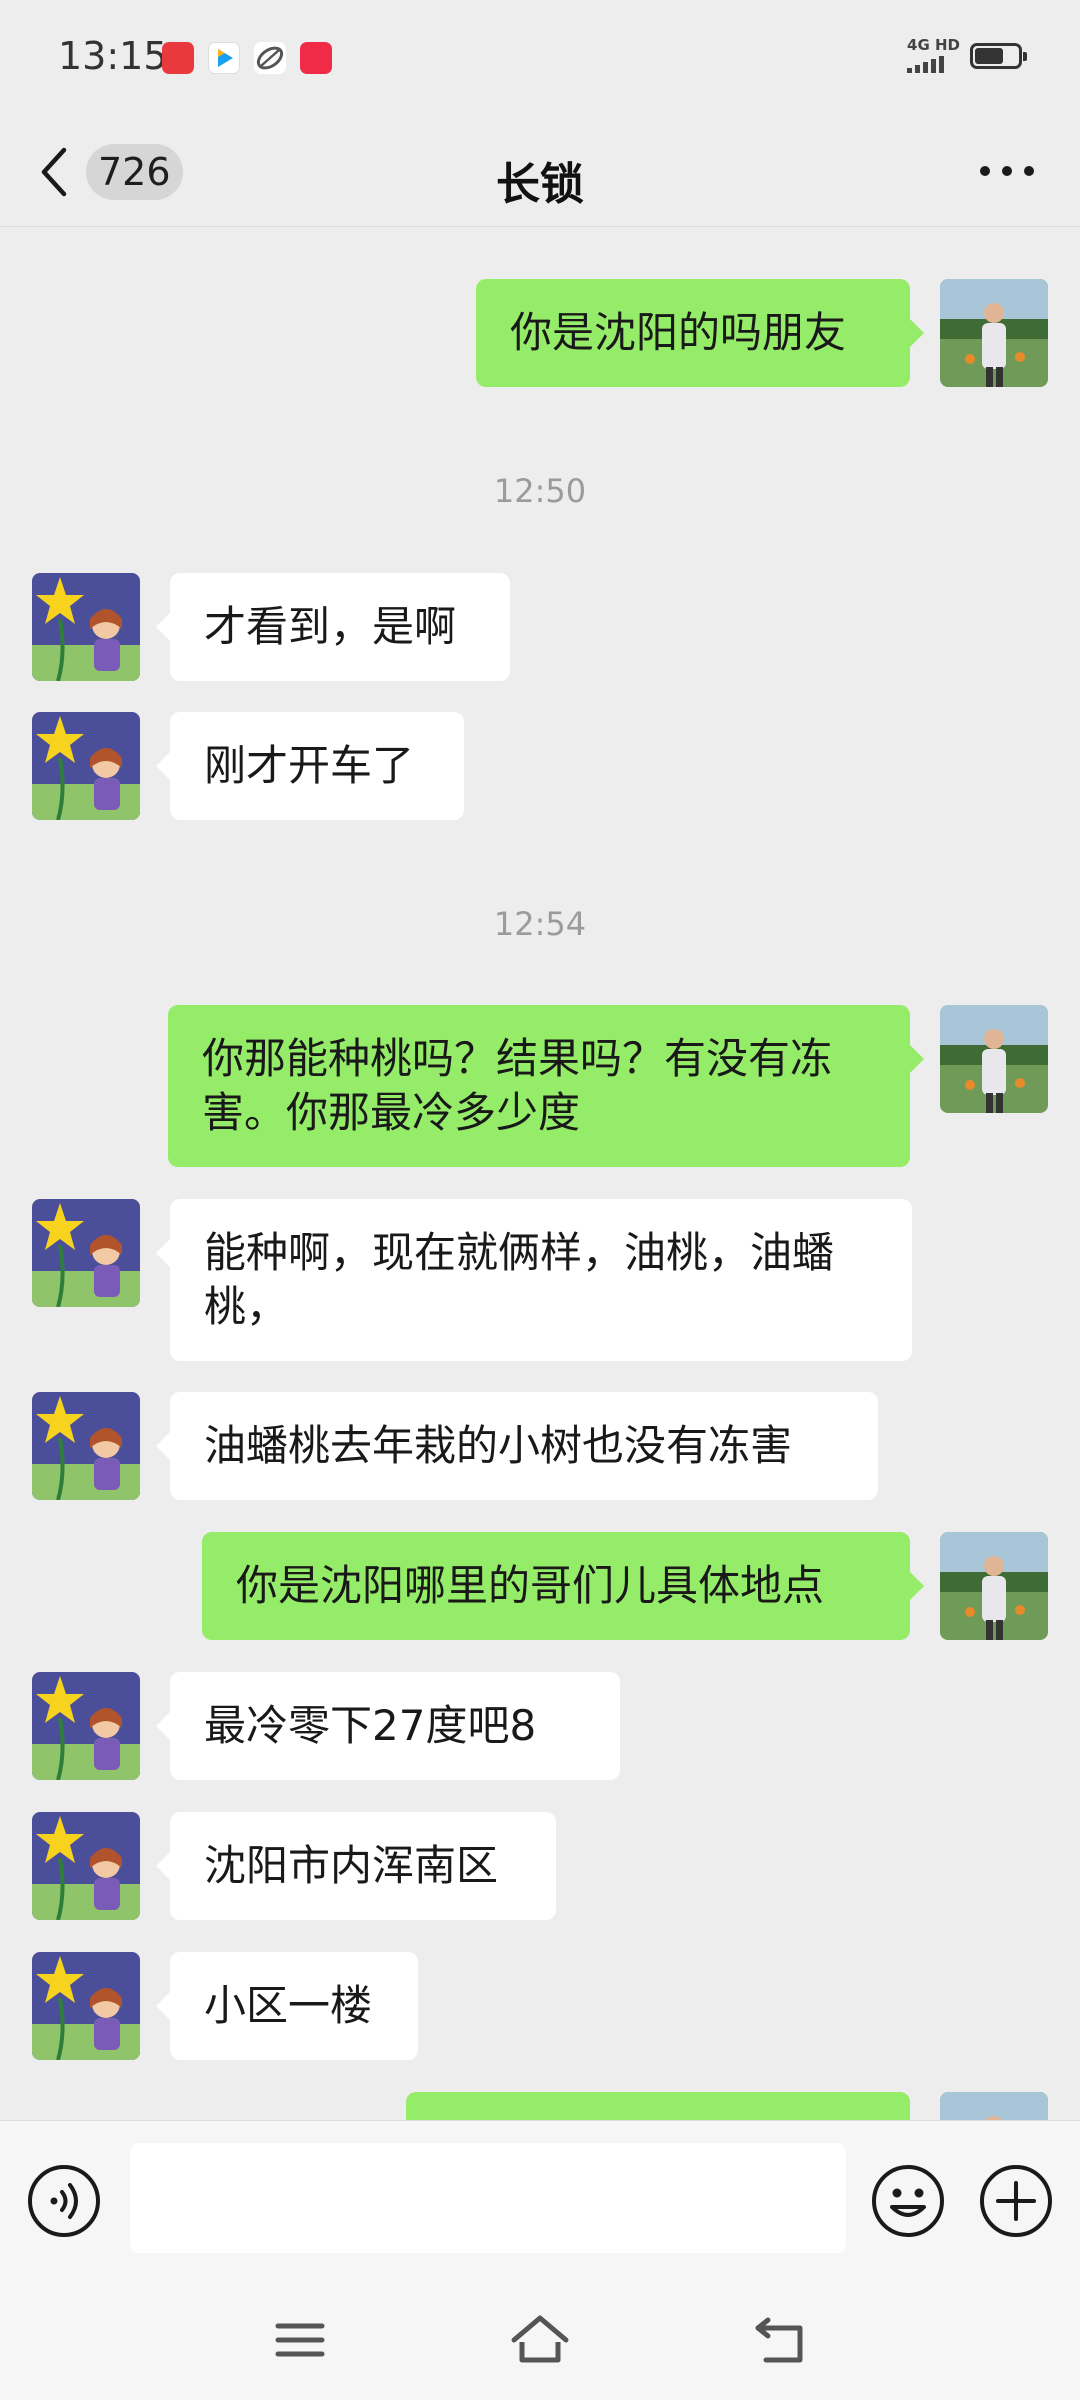  I want to click on message-bubble: 你那能种桃吗？结果吗？有没有冻害。你那最冷多少度, so click(546, 1086).